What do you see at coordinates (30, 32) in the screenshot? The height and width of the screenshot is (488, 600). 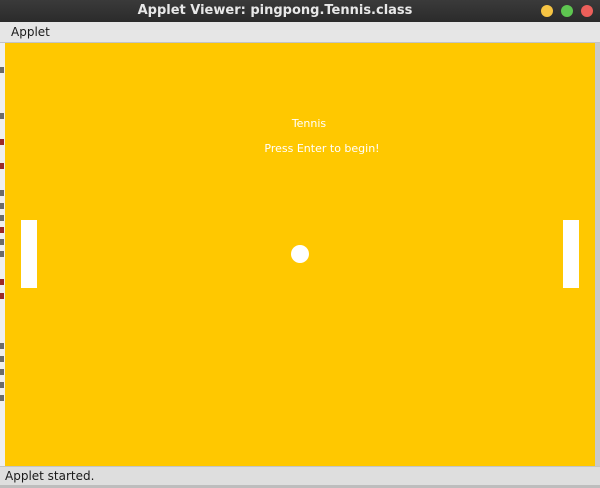 I see `menu-applet: Applet` at bounding box center [30, 32].